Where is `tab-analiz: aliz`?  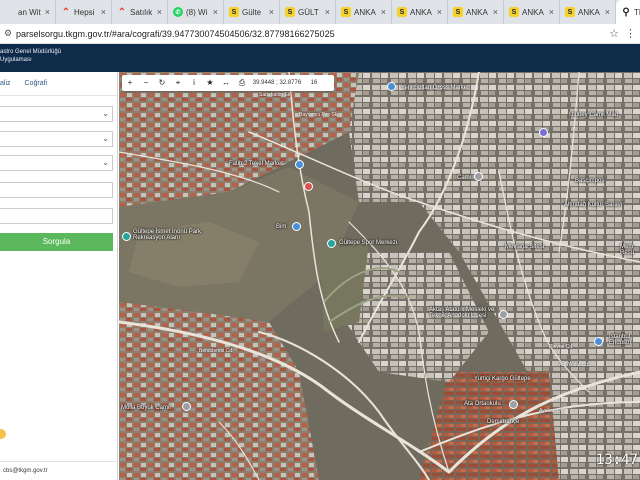 tab-analiz: aliz is located at coordinates (5, 87).